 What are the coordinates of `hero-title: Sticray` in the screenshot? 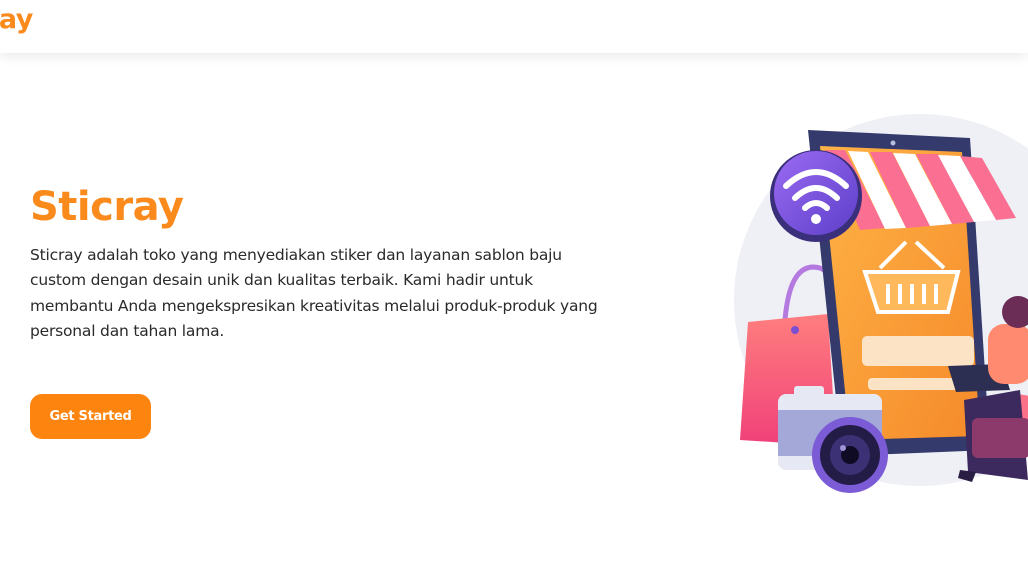 It's located at (107, 207).